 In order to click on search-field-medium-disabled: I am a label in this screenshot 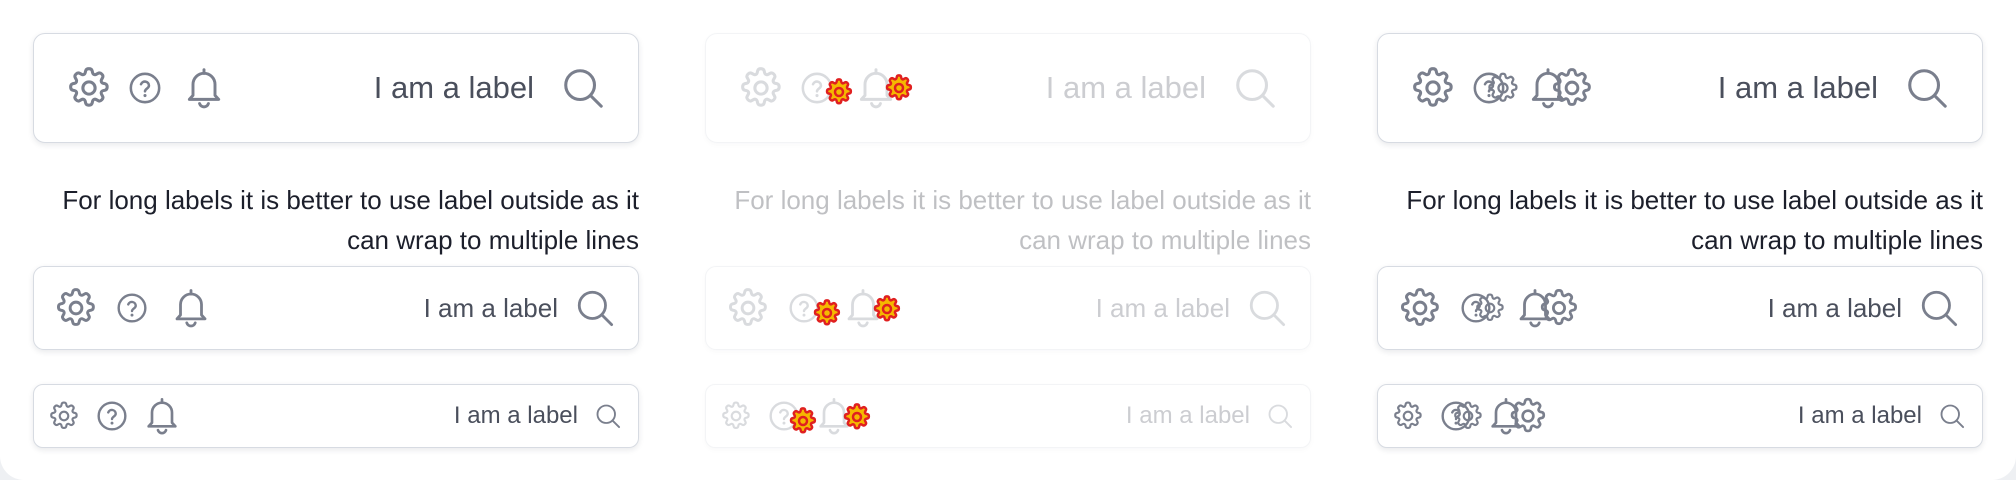, I will do `click(1008, 308)`.